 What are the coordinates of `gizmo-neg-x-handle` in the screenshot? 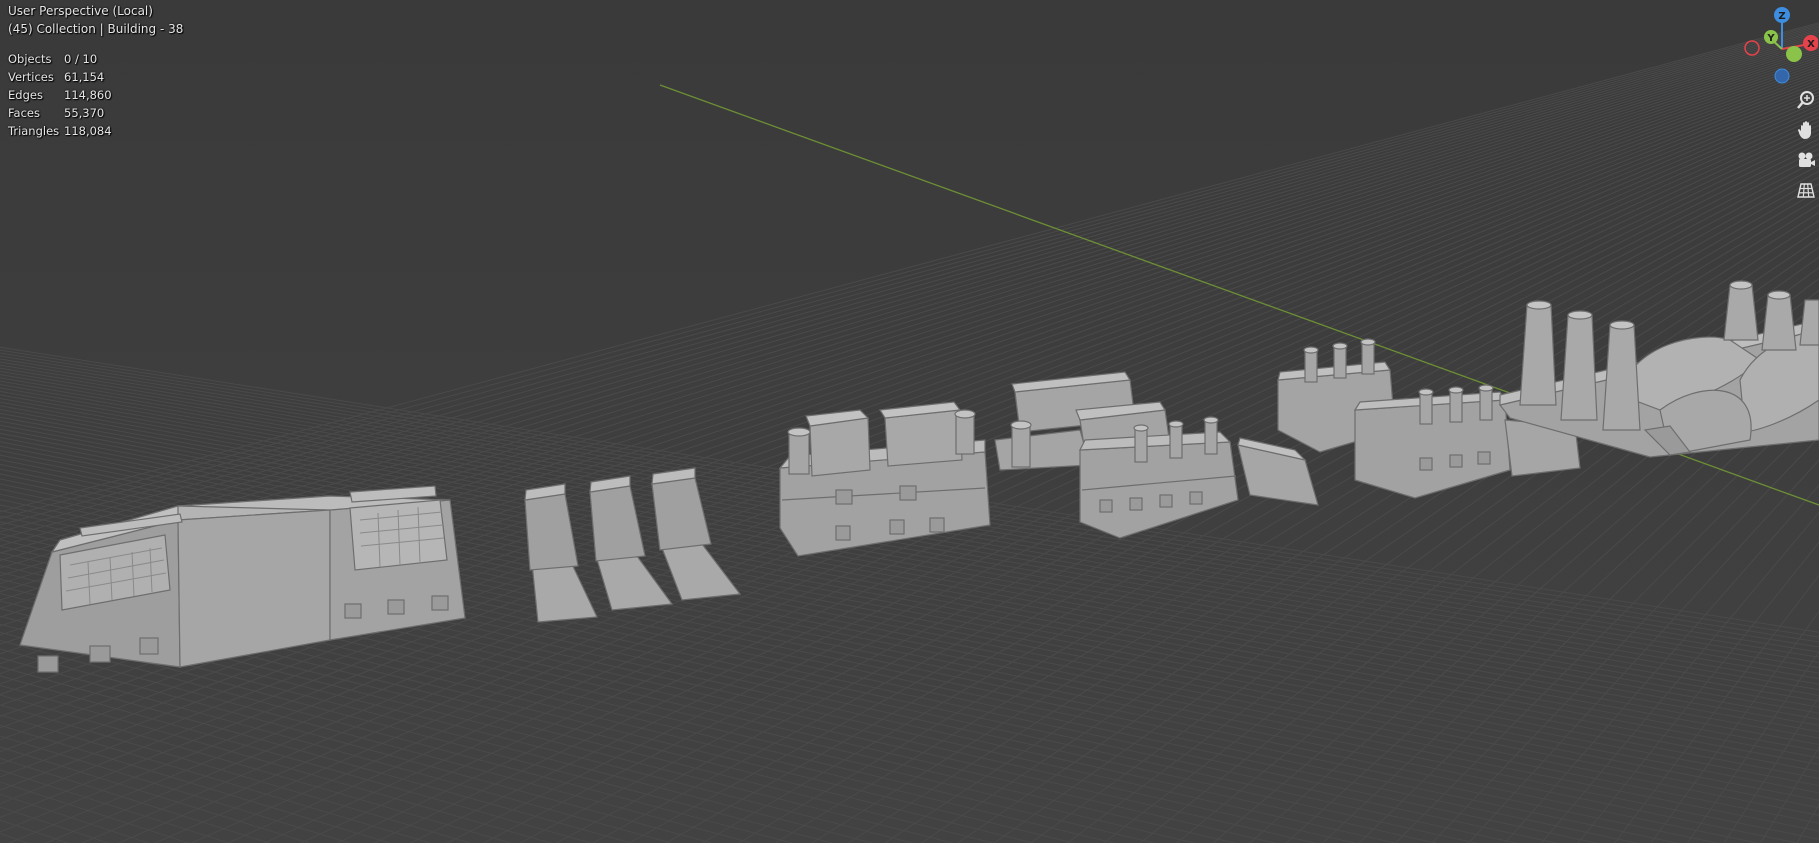 It's located at (1752, 48).